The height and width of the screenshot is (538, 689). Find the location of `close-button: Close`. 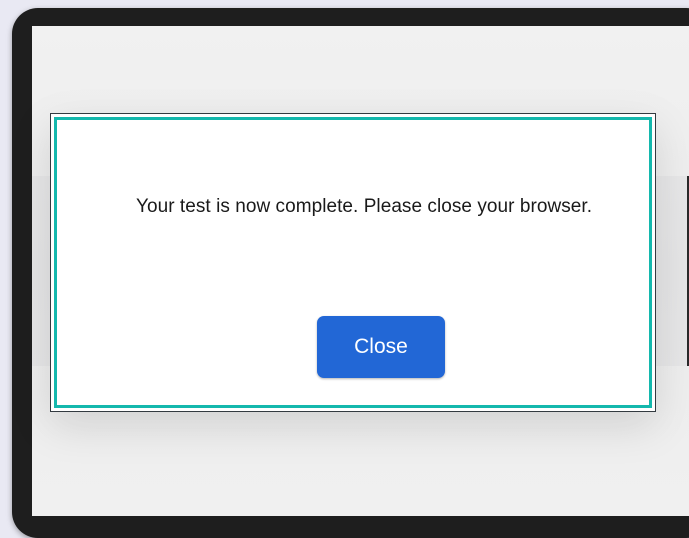

close-button: Close is located at coordinates (381, 347).